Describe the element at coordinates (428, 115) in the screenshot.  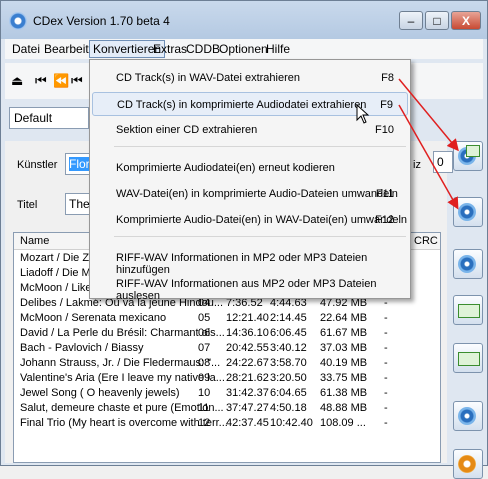
I see `arrow-f8` at that location.